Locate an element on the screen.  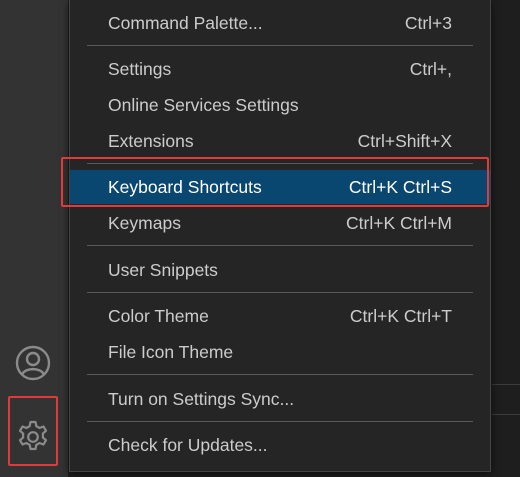
menu-item-label: Keymaps is located at coordinates (144, 222).